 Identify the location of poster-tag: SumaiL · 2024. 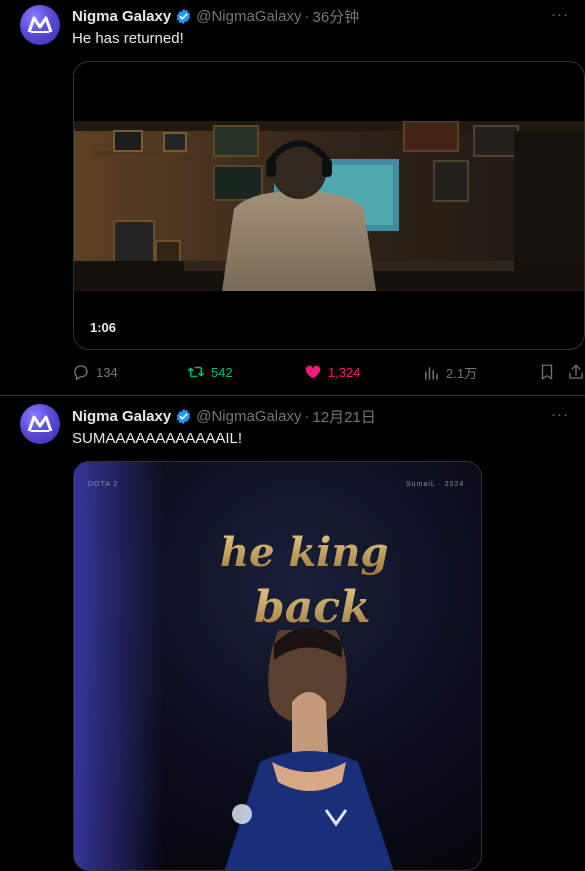
(435, 484).